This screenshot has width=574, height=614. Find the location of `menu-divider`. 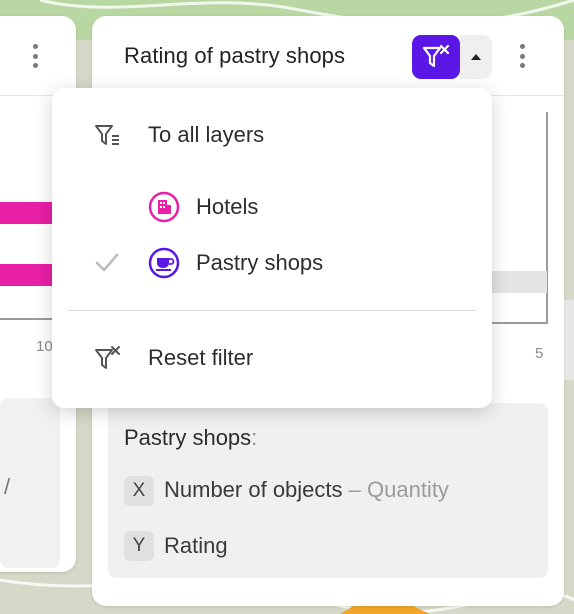

menu-divider is located at coordinates (272, 310).